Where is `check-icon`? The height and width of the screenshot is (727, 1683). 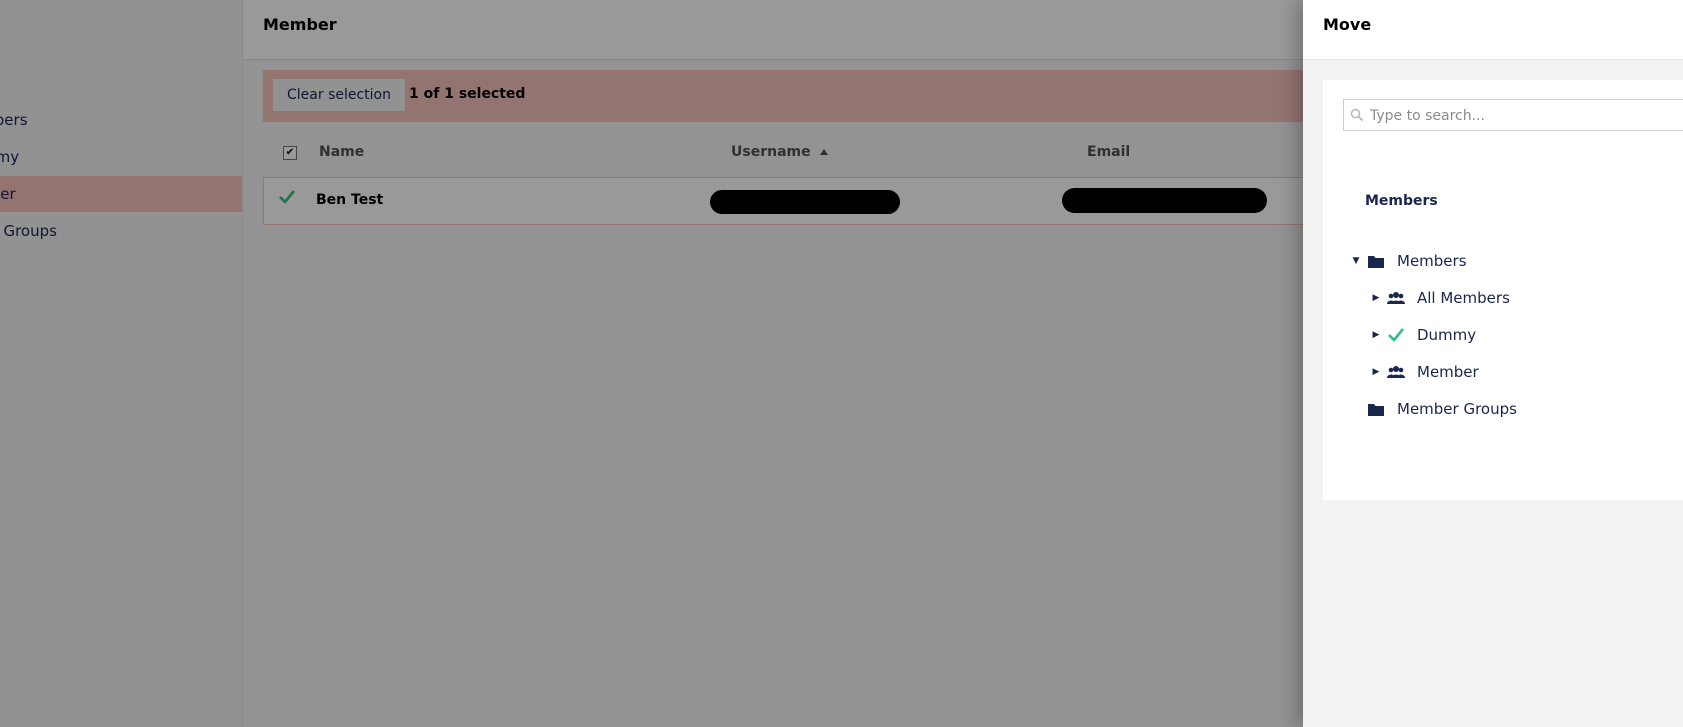 check-icon is located at coordinates (1396, 335).